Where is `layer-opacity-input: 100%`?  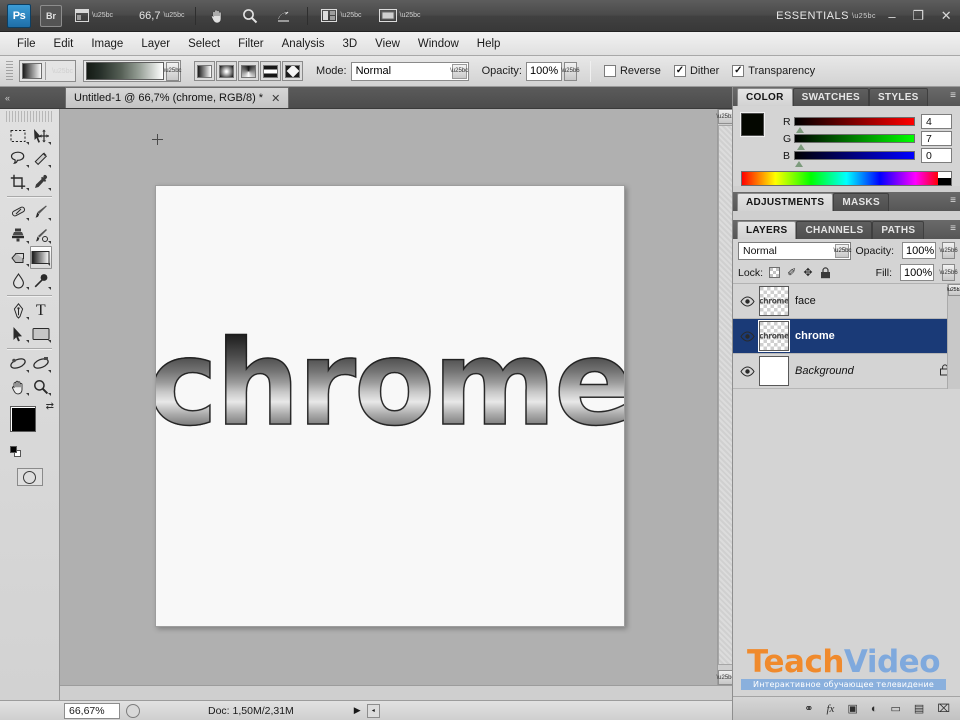
layer-opacity-input: 100% is located at coordinates (919, 250).